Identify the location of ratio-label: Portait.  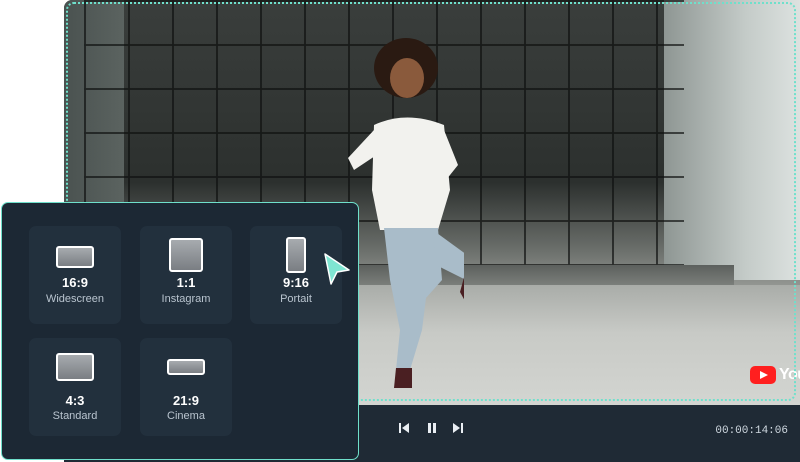
(296, 299).